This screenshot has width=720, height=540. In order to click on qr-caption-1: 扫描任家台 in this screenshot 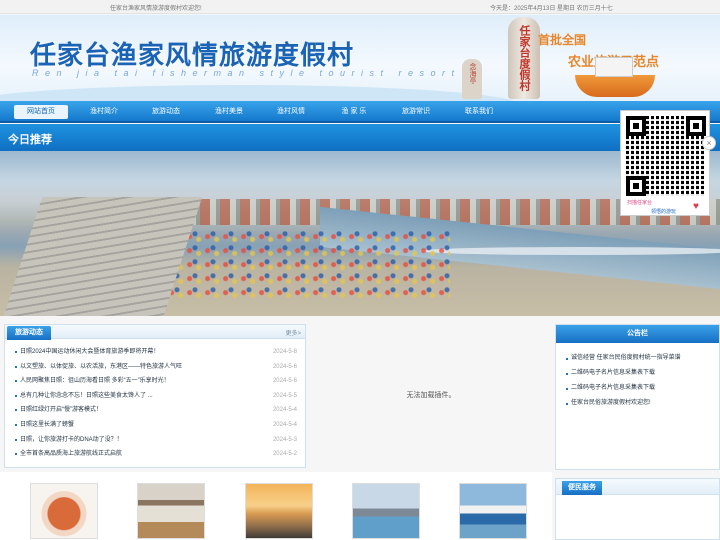, I will do `click(640, 203)`.